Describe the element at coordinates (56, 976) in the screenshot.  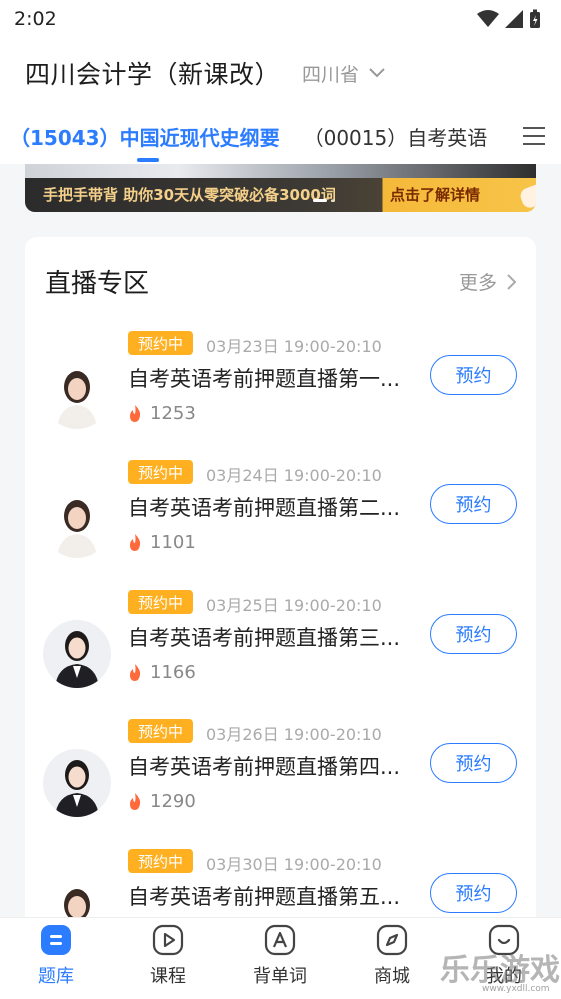
I see `nav-label: 题库` at that location.